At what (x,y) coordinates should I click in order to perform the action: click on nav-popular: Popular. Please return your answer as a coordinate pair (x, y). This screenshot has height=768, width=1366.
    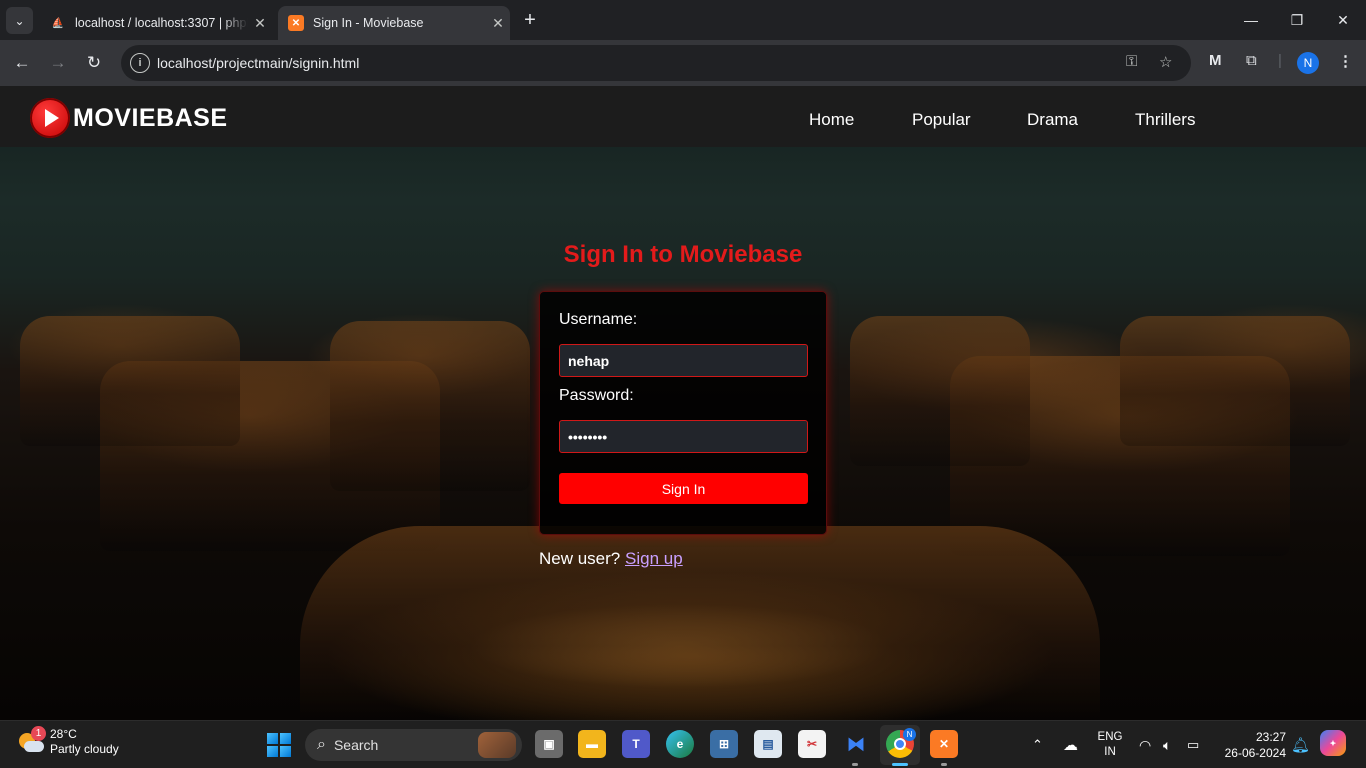
    Looking at the image, I should click on (941, 120).